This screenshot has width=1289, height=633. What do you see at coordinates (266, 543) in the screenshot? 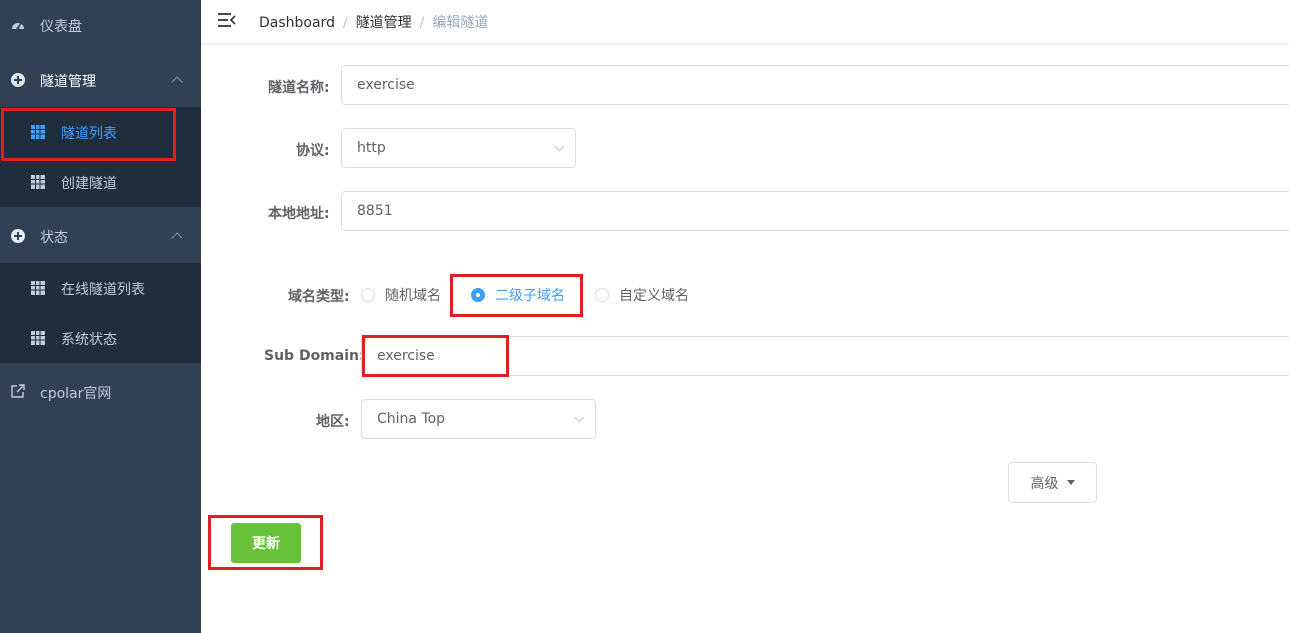
I see `update-button: 更新` at bounding box center [266, 543].